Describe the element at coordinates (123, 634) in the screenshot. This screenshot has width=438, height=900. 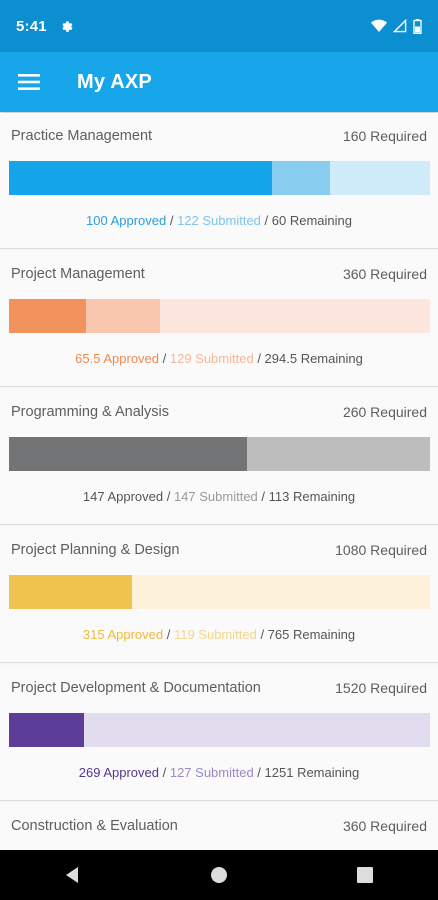
I see `approved-text: 315 Approved` at that location.